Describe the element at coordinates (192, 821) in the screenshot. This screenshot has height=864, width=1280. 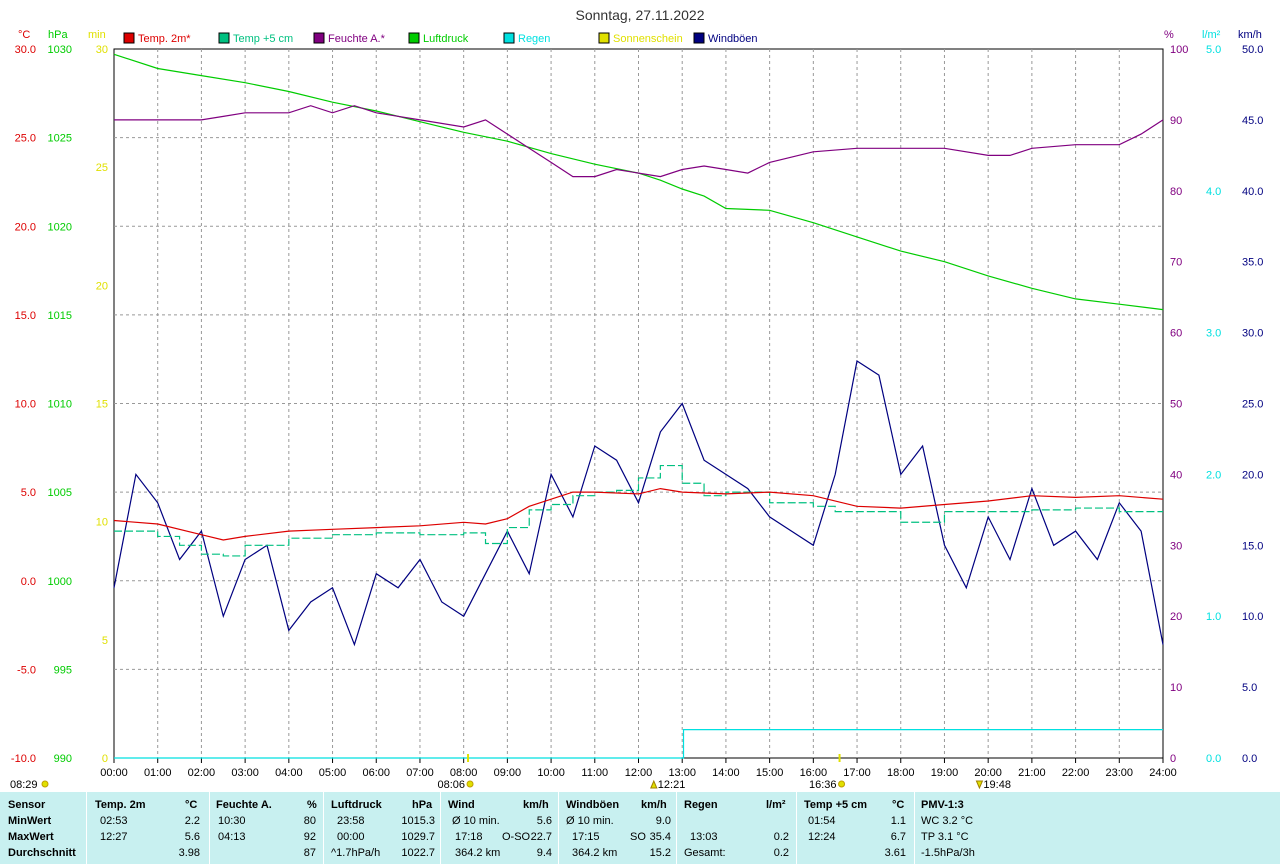
I see `min-temp-value: 2.2` at that location.